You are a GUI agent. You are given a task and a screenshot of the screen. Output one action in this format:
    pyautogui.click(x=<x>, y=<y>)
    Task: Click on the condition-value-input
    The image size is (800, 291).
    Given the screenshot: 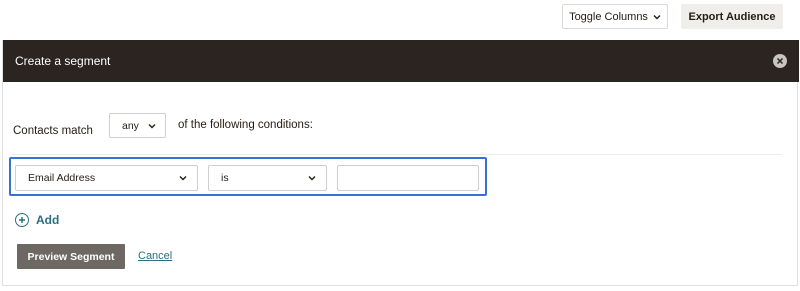 What is the action you would take?
    pyautogui.click(x=408, y=178)
    